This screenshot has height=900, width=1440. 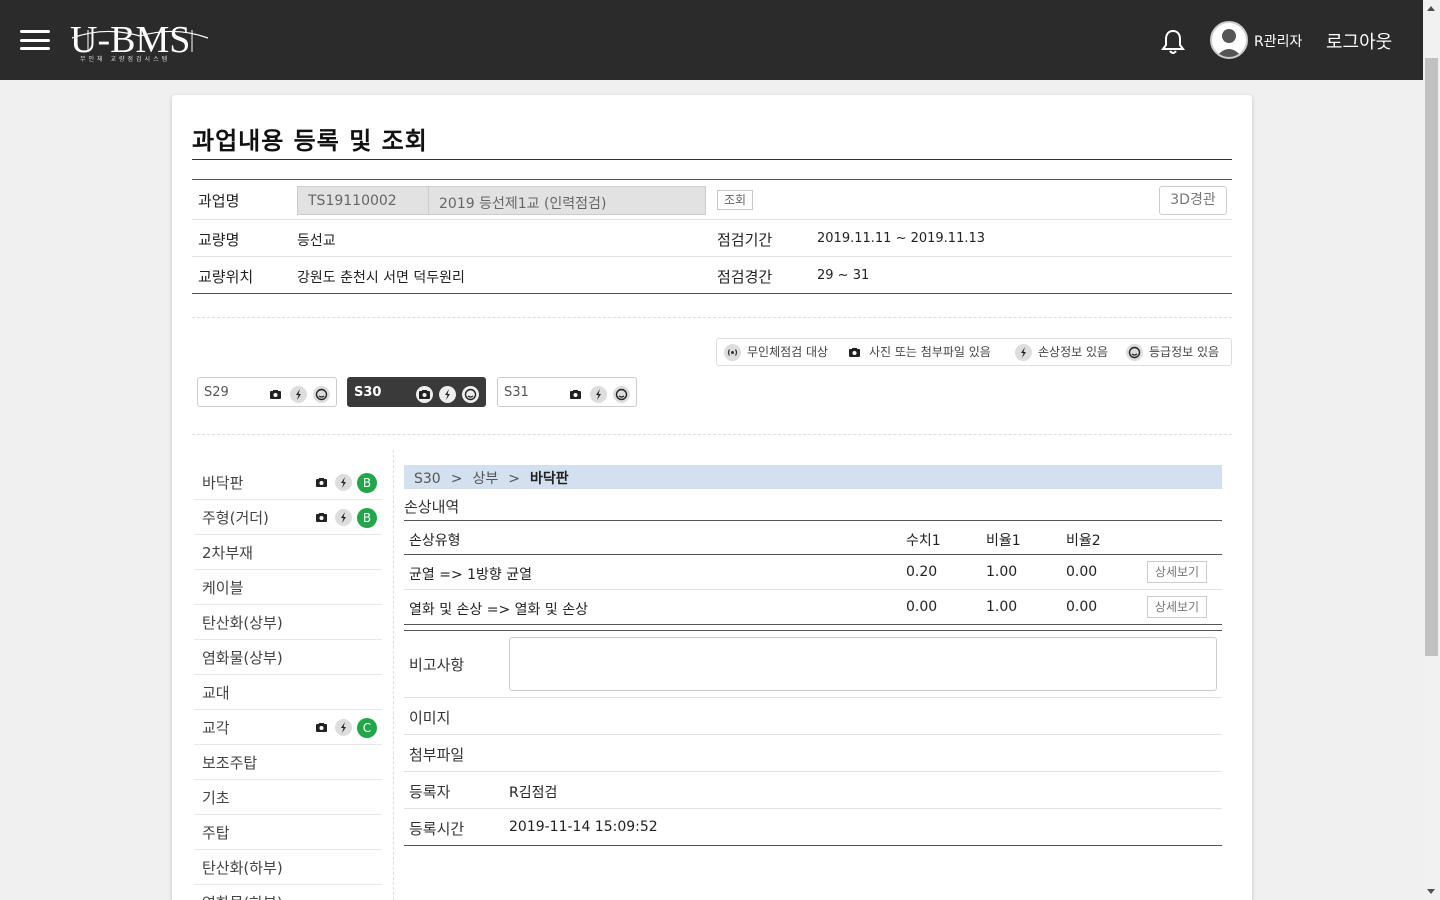 What do you see at coordinates (367, 727) in the screenshot?
I see `grade-badge: C` at bounding box center [367, 727].